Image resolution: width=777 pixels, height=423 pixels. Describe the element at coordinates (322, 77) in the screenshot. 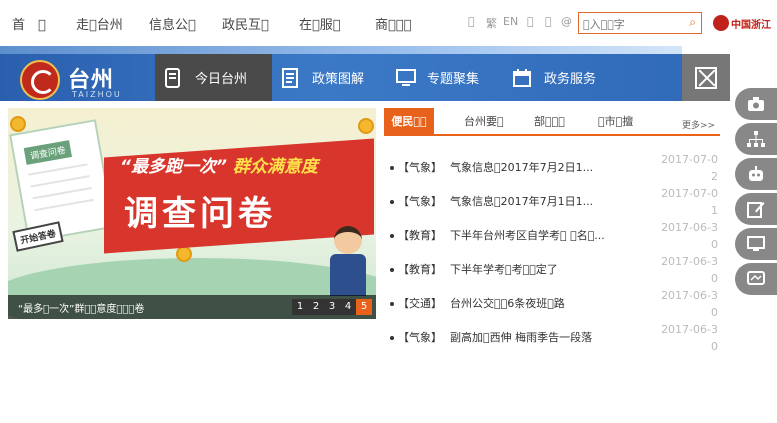

I see `header-tab-policy: 政策图解` at that location.